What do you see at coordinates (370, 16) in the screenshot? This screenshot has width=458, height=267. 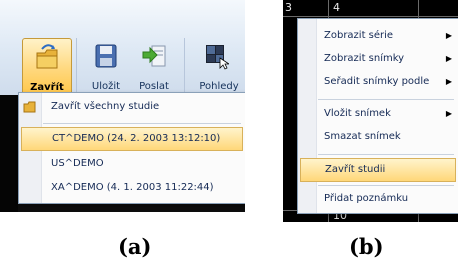 I see `viewport-divider` at bounding box center [370, 16].